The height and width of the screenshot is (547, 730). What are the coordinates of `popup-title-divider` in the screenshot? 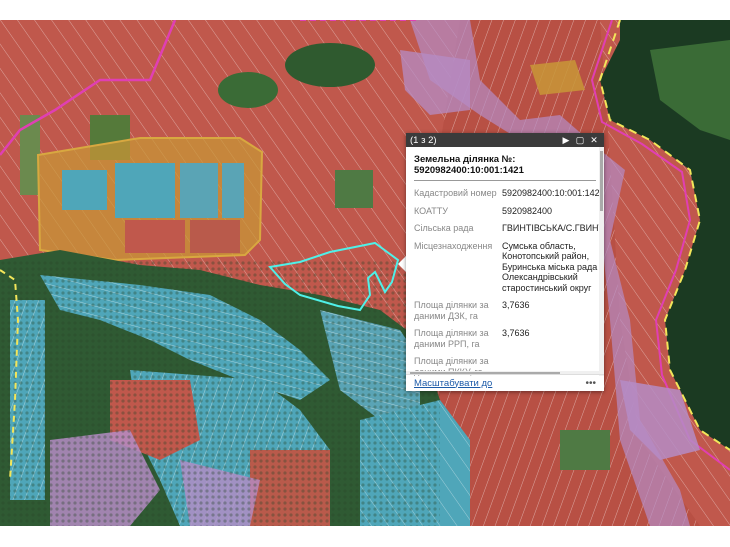 It's located at (505, 180).